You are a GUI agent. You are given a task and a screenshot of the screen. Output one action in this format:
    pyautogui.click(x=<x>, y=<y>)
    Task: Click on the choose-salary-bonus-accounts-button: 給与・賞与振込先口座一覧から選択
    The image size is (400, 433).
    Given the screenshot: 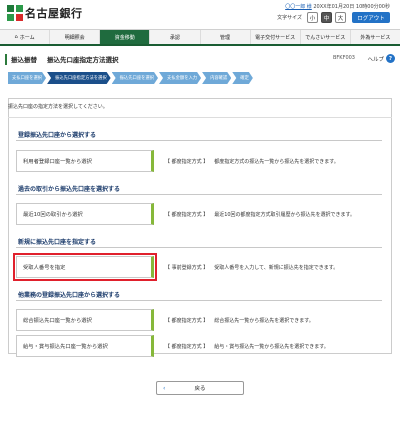 What is the action you would take?
    pyautogui.click(x=85, y=346)
    